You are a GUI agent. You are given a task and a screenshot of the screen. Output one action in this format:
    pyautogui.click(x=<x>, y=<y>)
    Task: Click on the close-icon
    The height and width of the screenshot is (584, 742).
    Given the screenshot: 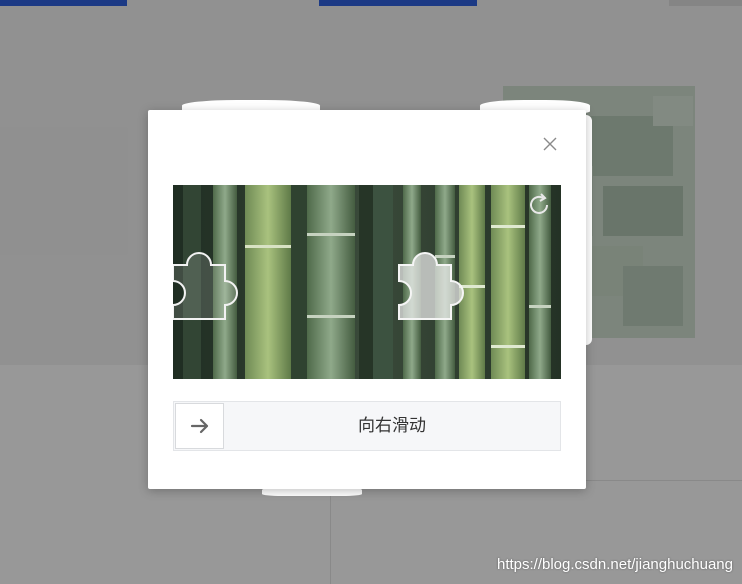 What is the action you would take?
    pyautogui.click(x=550, y=144)
    